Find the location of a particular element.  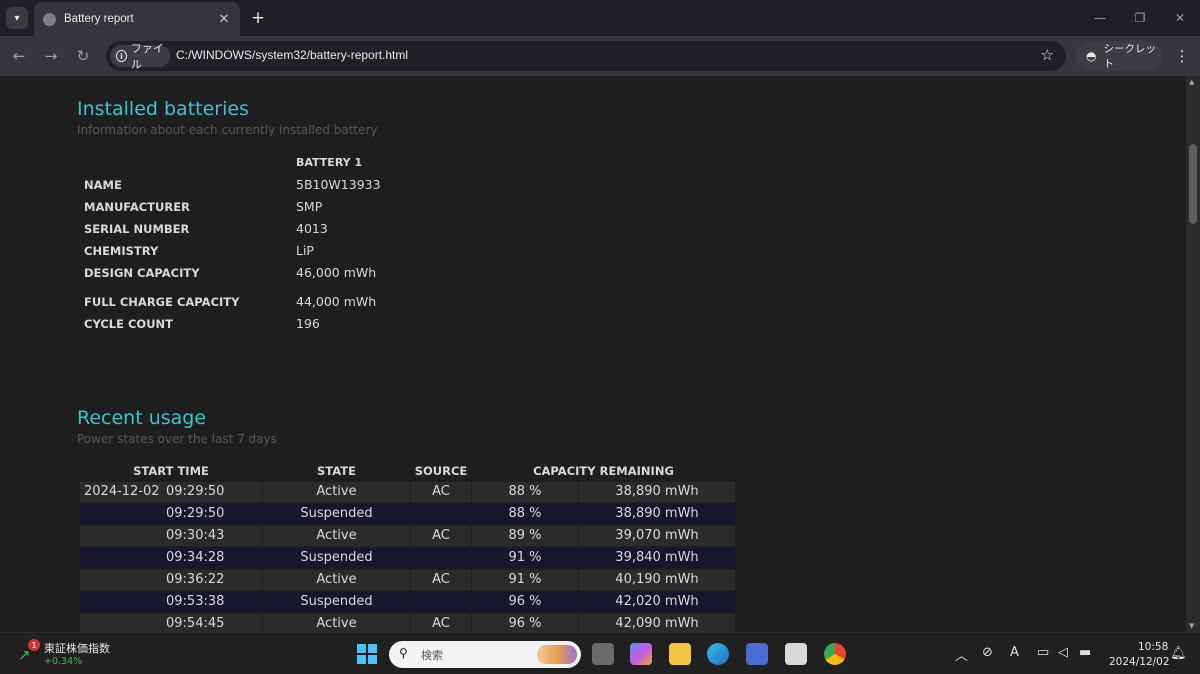

start-time-cell: 09:30:43 is located at coordinates (171, 536).